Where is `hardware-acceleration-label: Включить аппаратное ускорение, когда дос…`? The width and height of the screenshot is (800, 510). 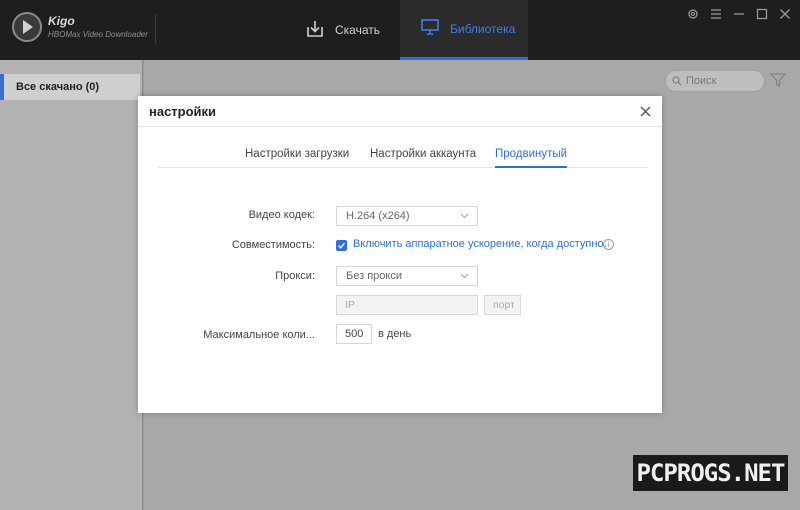 hardware-acceleration-label: Включить аппаратное ускорение, когда дос… is located at coordinates (480, 244).